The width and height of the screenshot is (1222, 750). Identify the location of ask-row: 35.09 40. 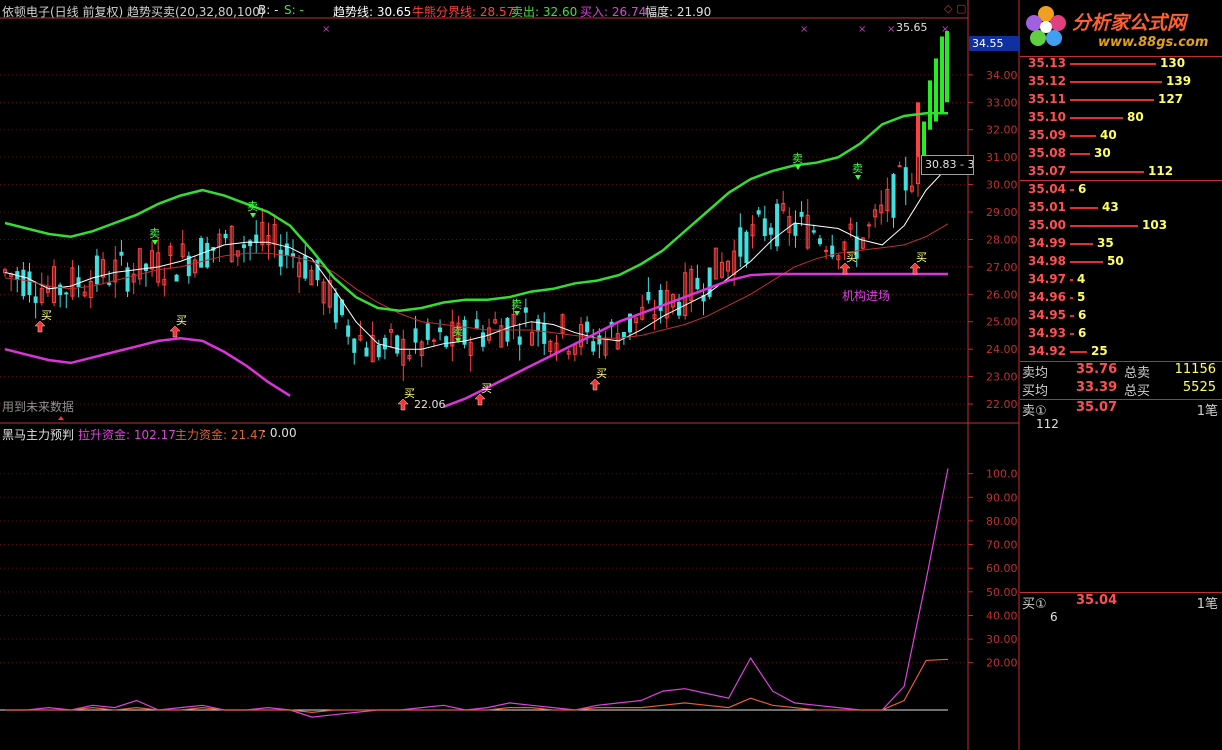
(1121, 136).